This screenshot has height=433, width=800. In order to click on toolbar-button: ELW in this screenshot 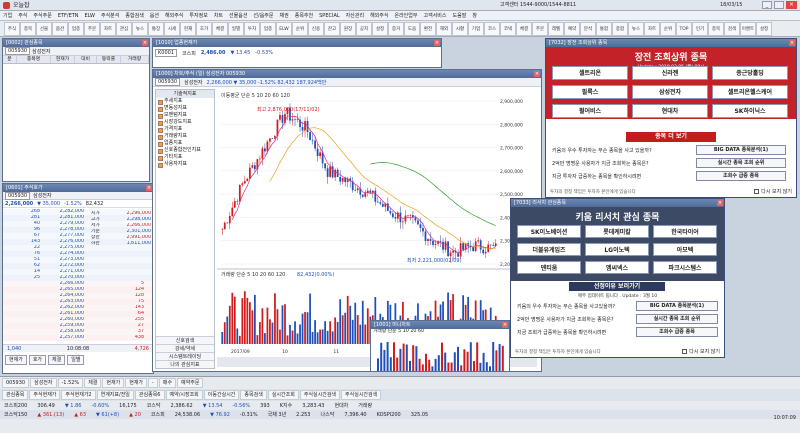, I will do `click(284, 29)`.